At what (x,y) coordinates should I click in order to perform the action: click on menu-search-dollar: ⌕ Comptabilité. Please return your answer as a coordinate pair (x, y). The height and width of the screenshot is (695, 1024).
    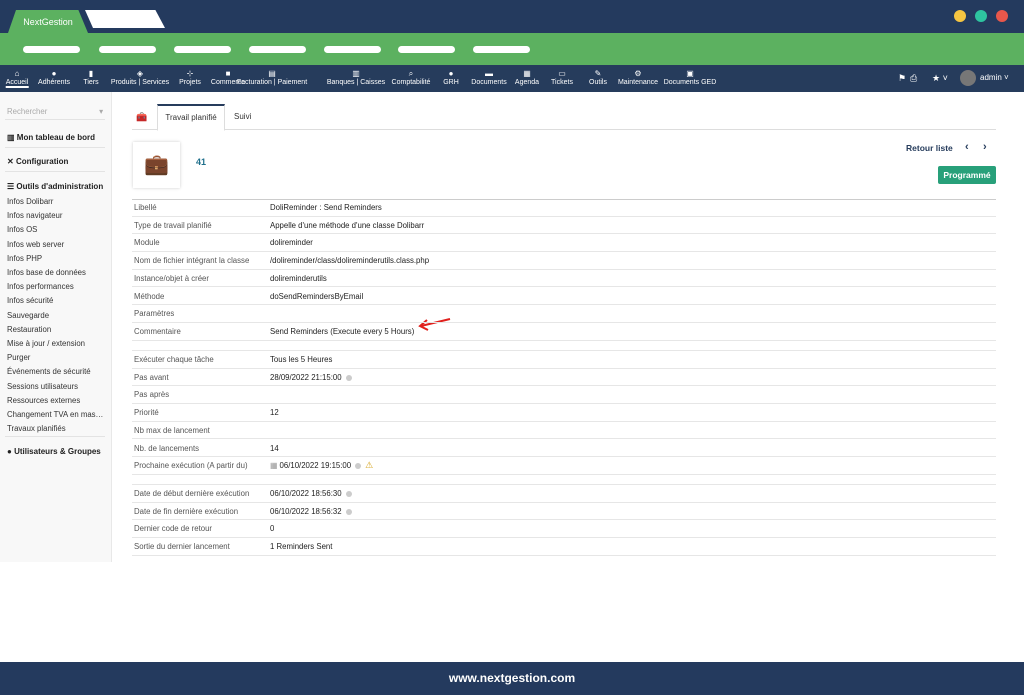
    Looking at the image, I should click on (411, 77).